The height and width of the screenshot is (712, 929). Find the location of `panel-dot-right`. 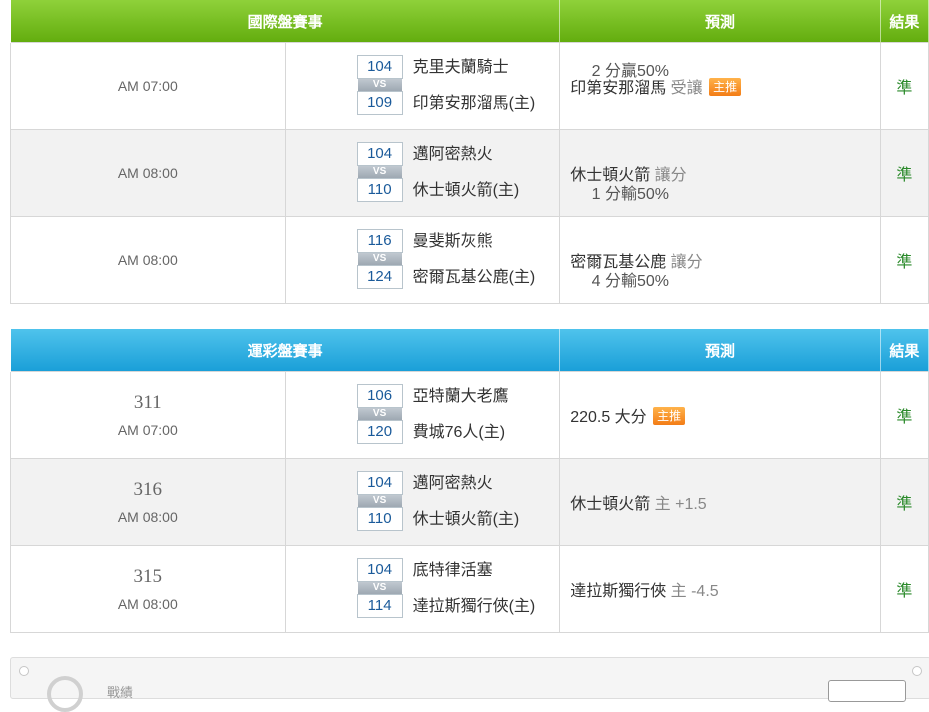

panel-dot-right is located at coordinates (917, 671).